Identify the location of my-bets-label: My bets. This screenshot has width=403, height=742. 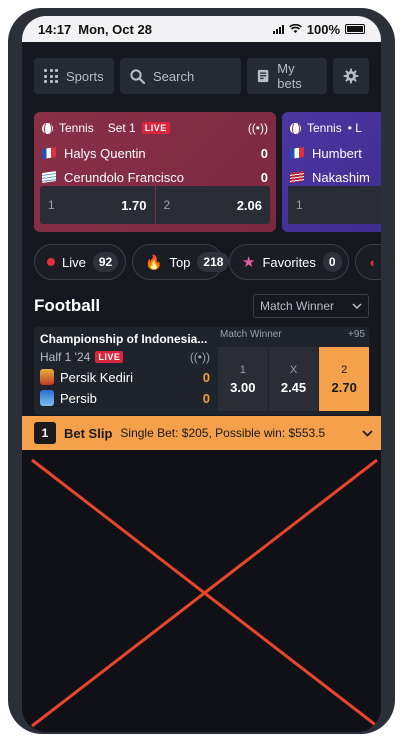
(289, 76).